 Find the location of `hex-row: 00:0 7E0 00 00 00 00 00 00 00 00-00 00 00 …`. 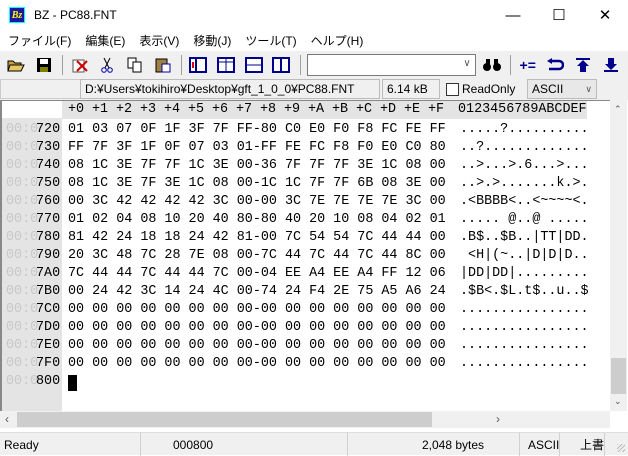

hex-row: 00:0 7E0 00 00 00 00 00 00 00 00-00 00 00 … is located at coordinates (302, 346).